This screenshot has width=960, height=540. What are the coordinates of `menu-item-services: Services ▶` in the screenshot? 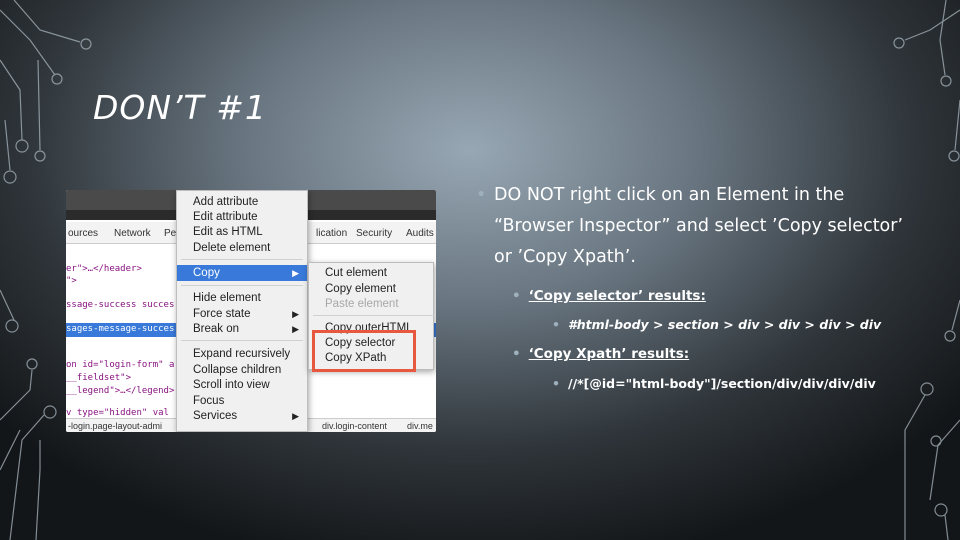 It's located at (242, 416).